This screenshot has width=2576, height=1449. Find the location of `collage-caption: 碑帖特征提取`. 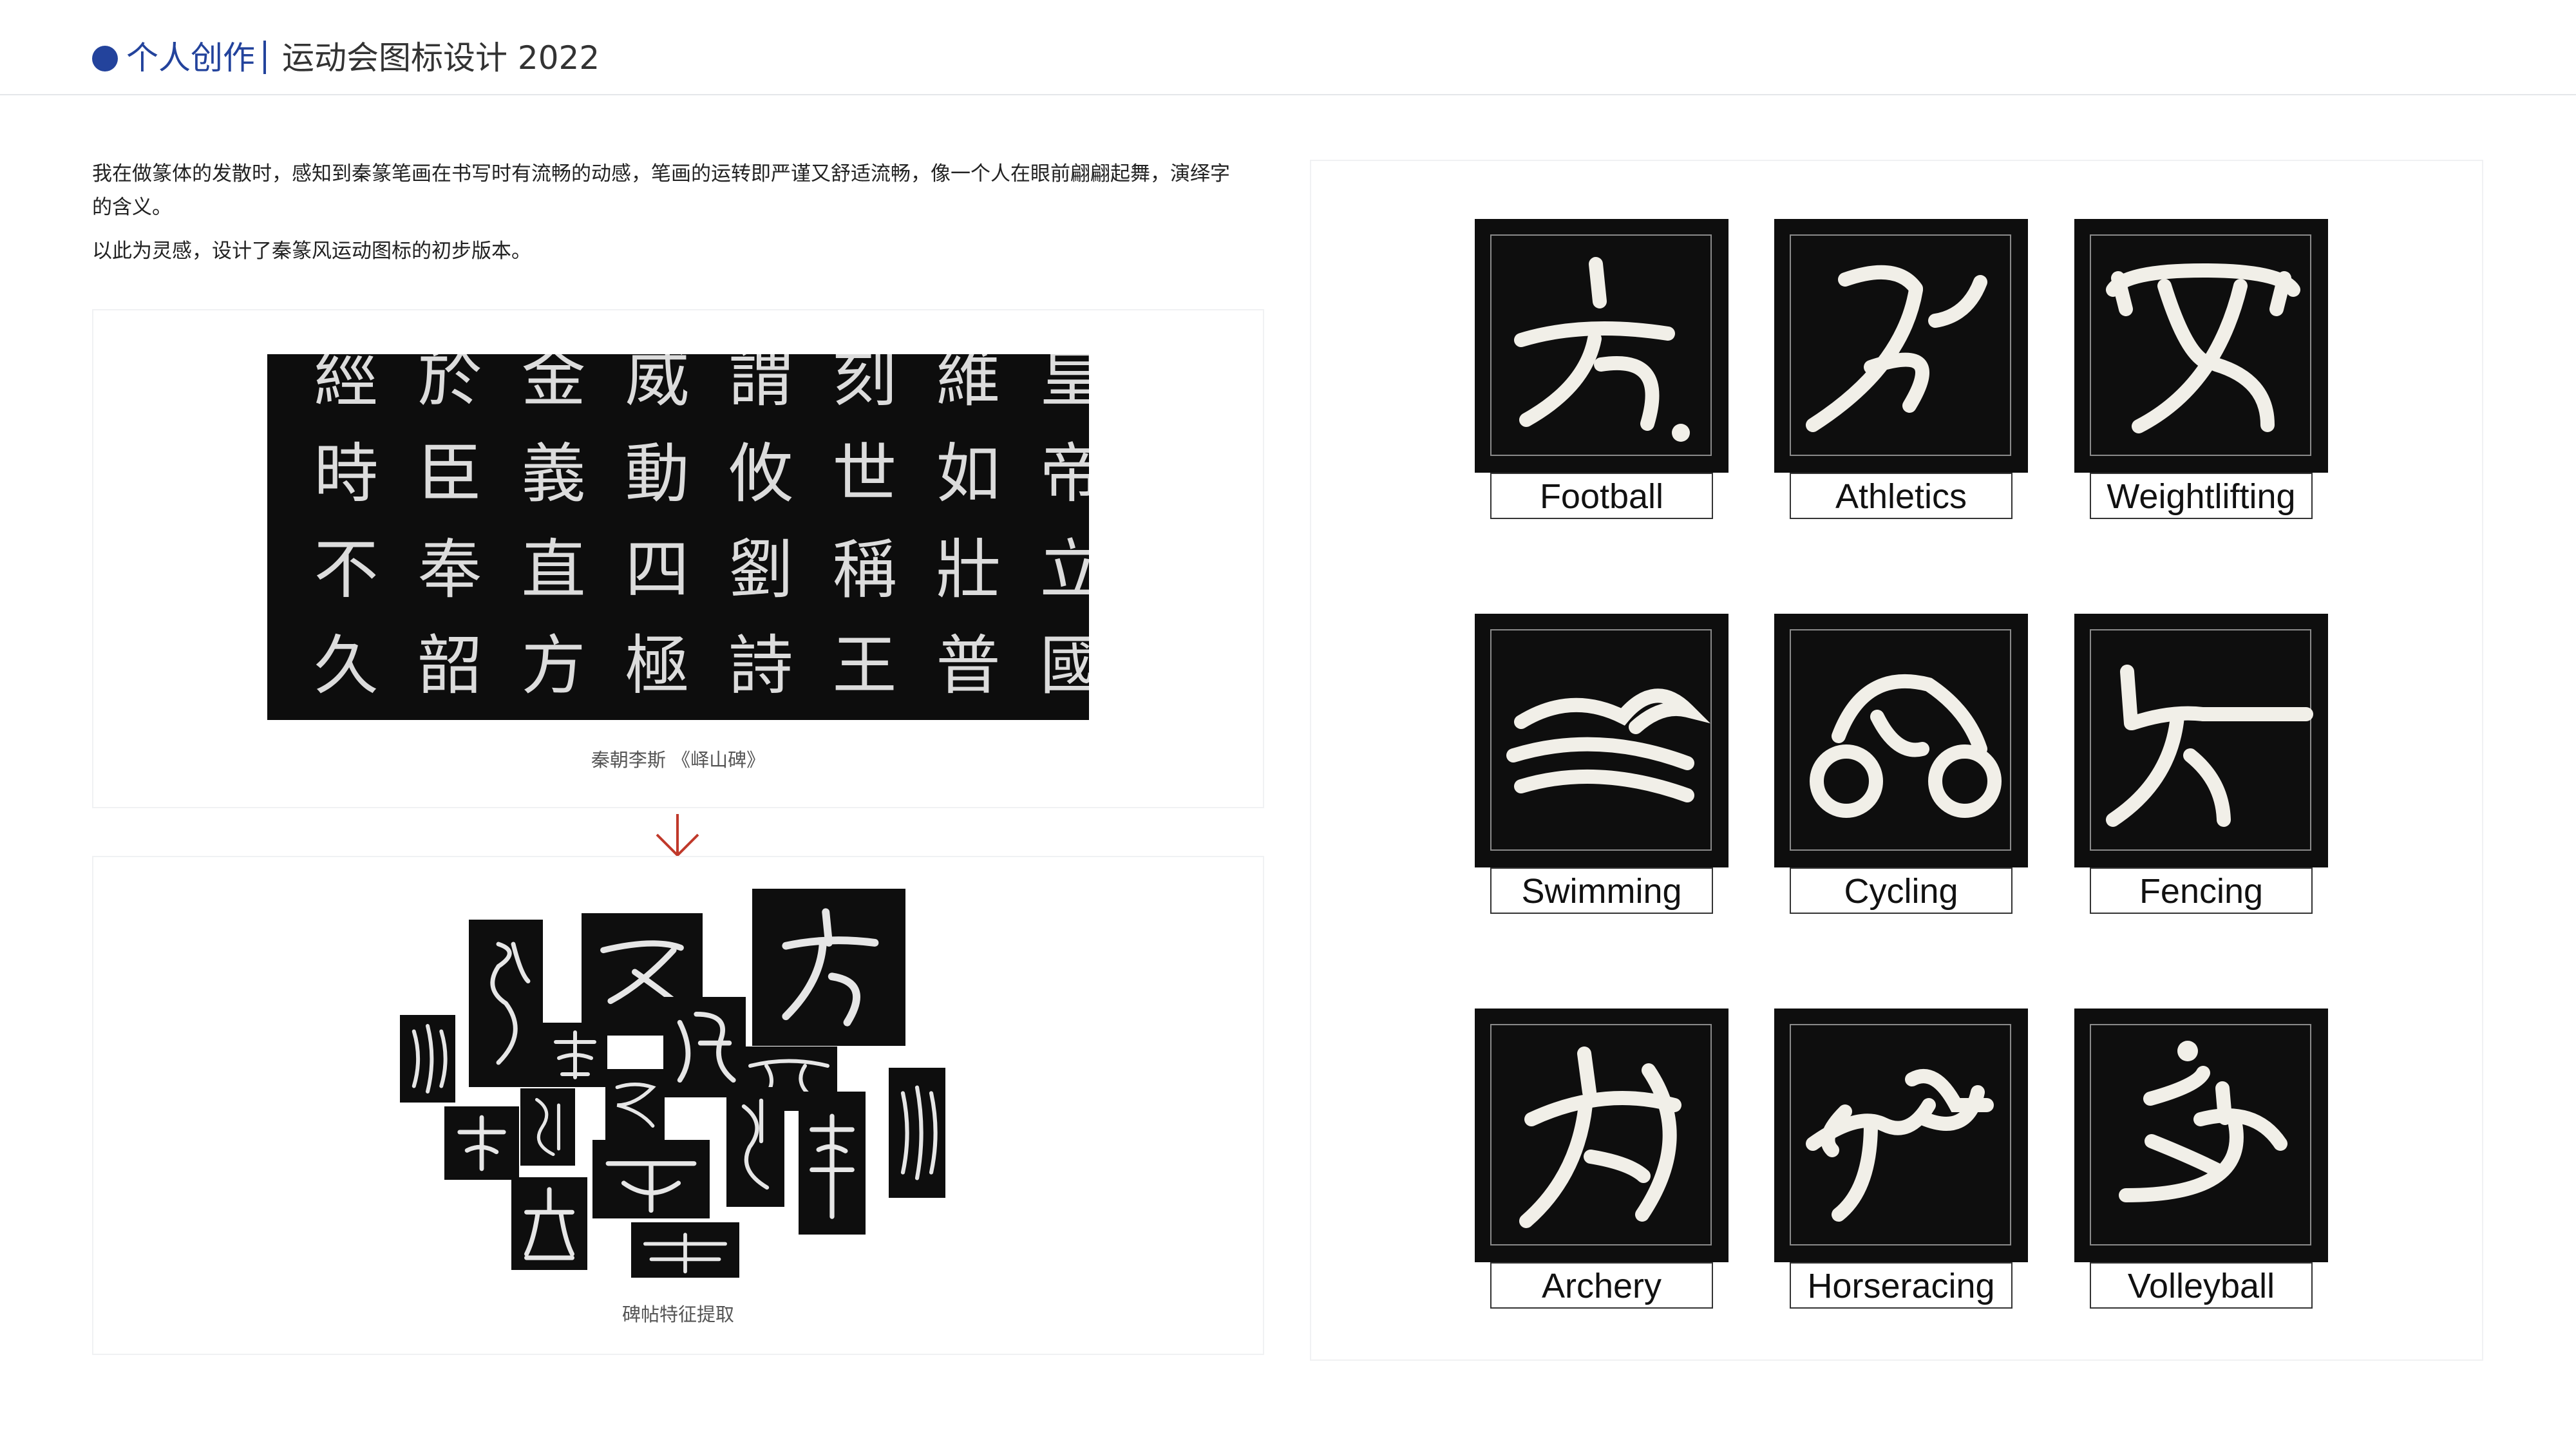

collage-caption: 碑帖特征提取 is located at coordinates (678, 1314).